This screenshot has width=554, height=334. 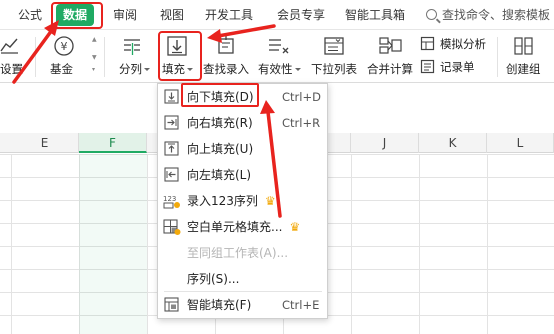 I want to click on menu-item-fill-left: 向左填充(L), so click(x=242, y=175).